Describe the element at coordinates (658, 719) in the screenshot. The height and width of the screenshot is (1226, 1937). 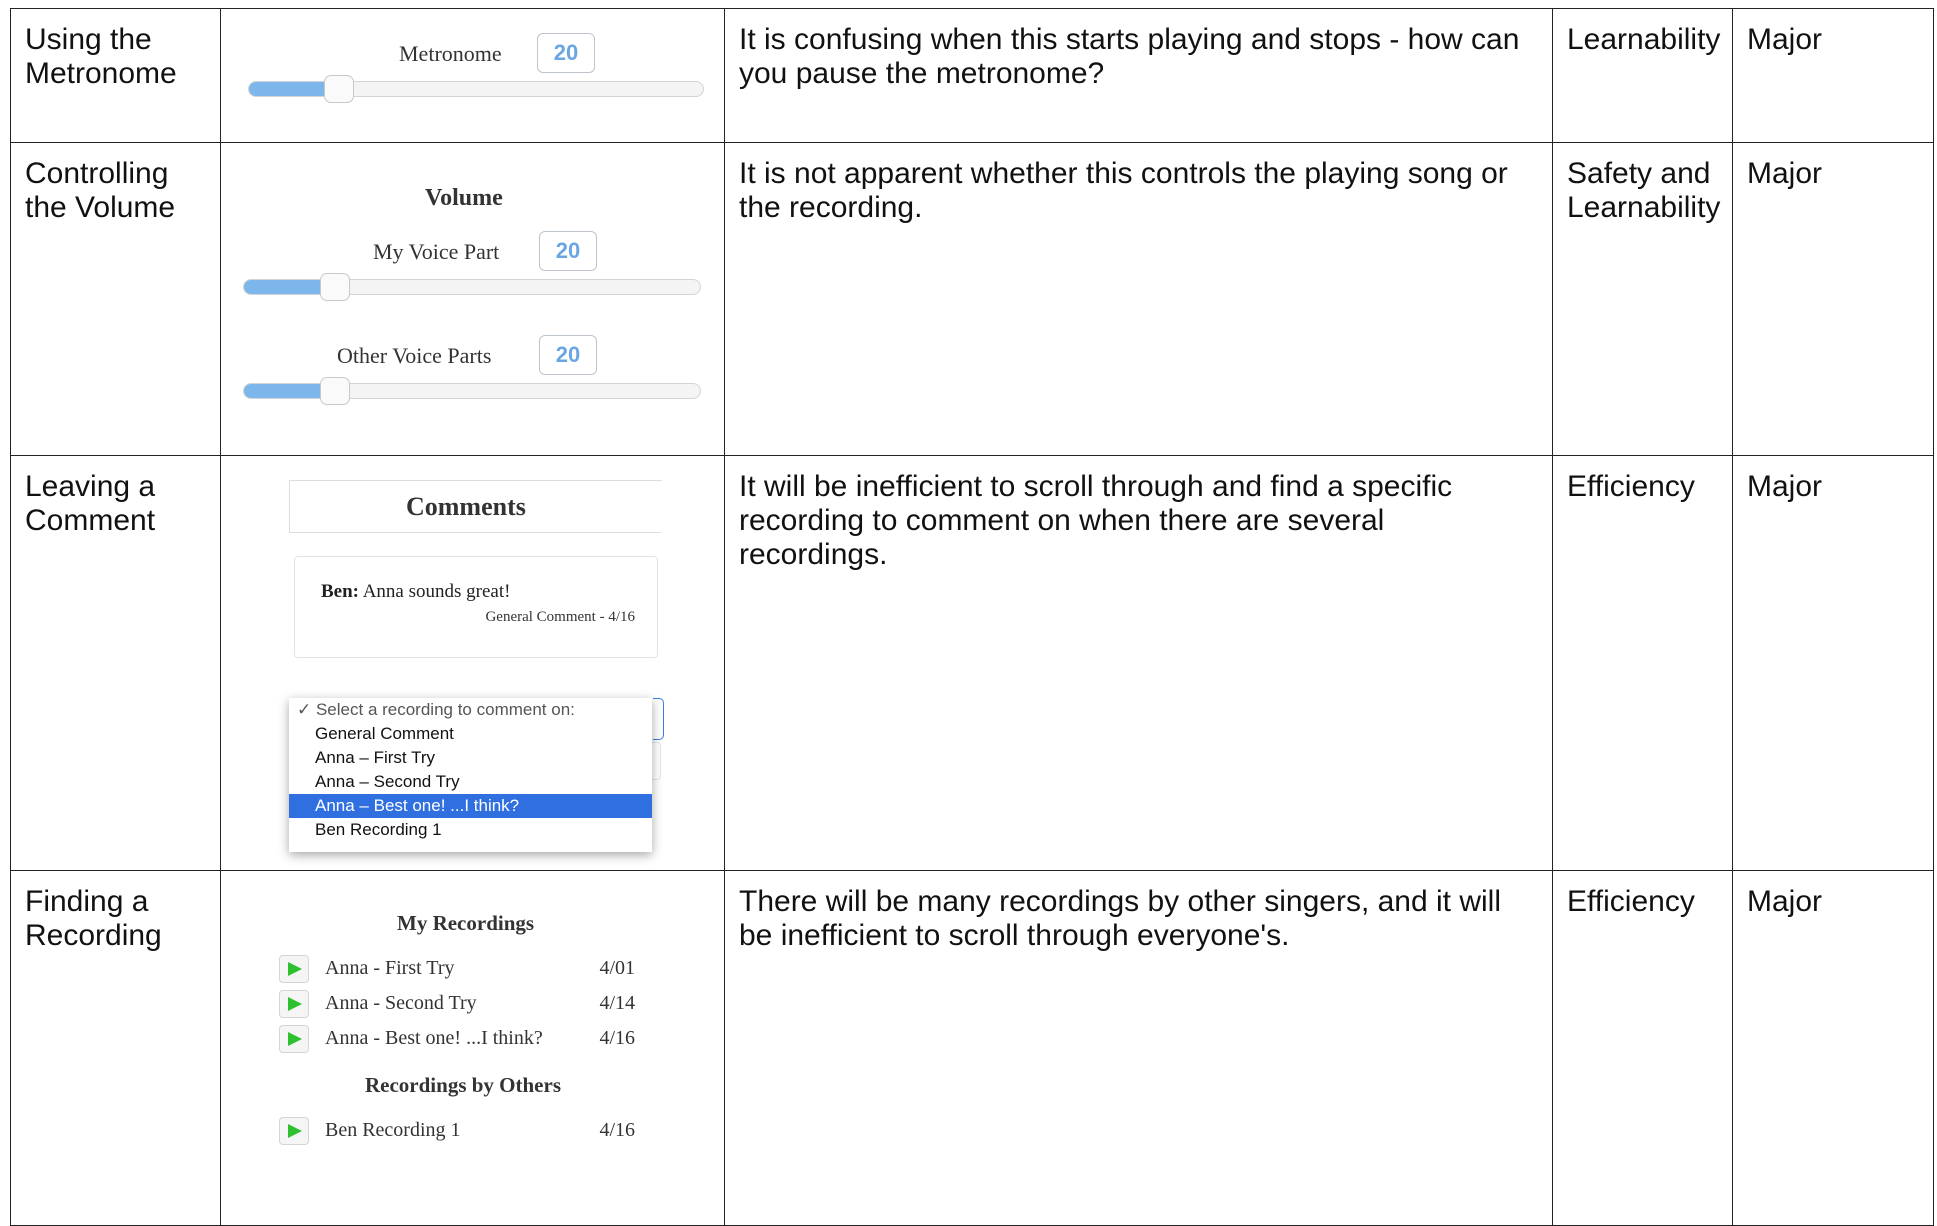
I see `dropdown-chevron-icon` at that location.